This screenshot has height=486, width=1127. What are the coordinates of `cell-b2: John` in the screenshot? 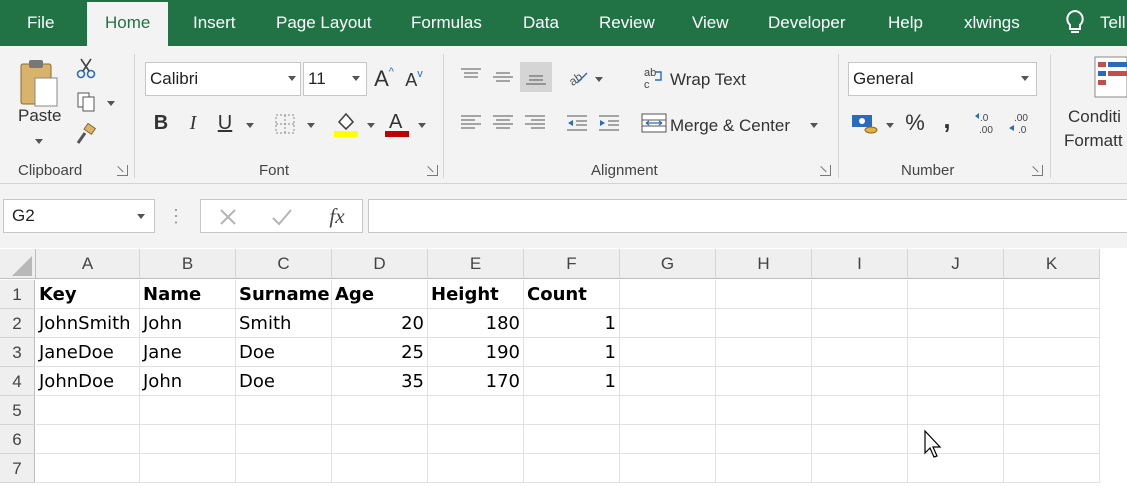 It's located at (188, 323).